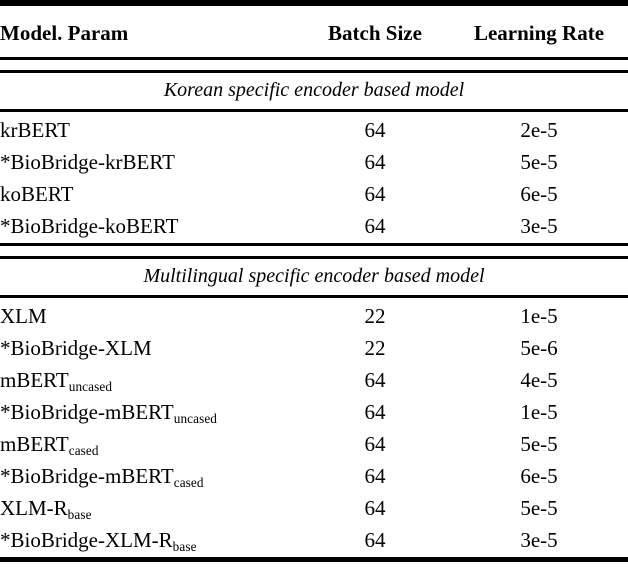 The height and width of the screenshot is (567, 628). What do you see at coordinates (150, 349) in the screenshot?
I see `cell-model: *BioBridge-XLM` at bounding box center [150, 349].